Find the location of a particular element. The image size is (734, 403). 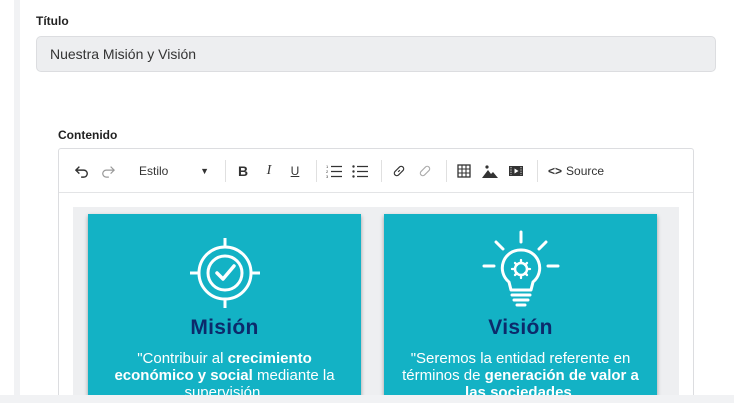

numbered-list-icon: 123 is located at coordinates (334, 171).